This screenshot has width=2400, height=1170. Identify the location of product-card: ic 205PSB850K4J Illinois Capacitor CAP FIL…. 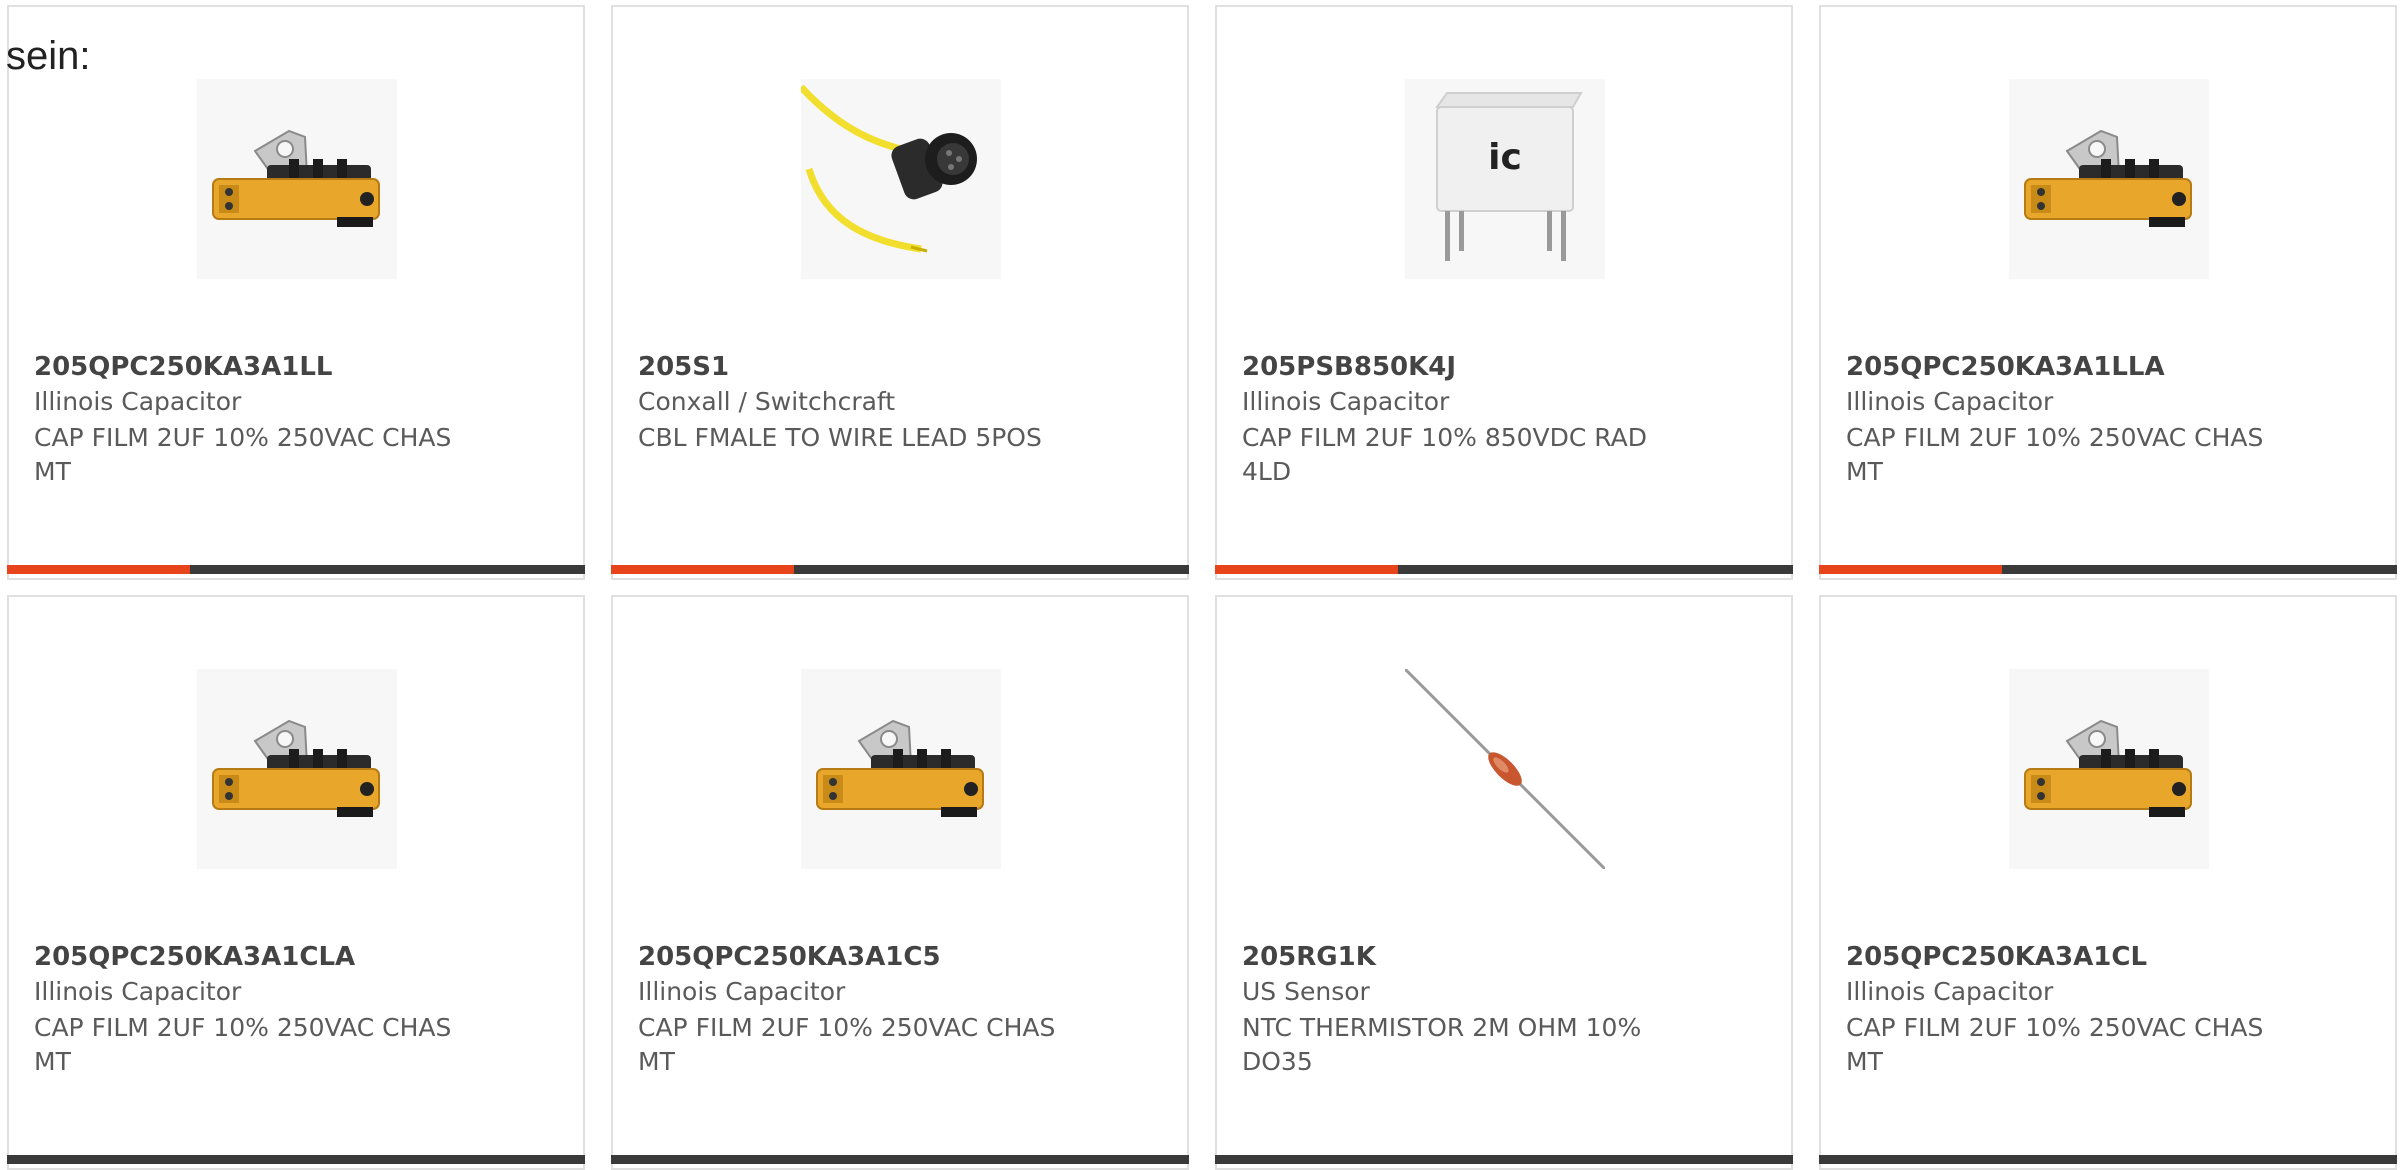
(1504, 292).